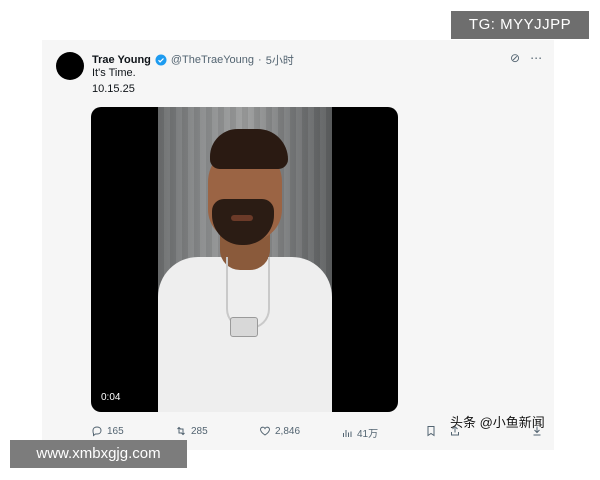 This screenshot has height=480, width=600. I want to click on like-count: 2,846, so click(288, 431).